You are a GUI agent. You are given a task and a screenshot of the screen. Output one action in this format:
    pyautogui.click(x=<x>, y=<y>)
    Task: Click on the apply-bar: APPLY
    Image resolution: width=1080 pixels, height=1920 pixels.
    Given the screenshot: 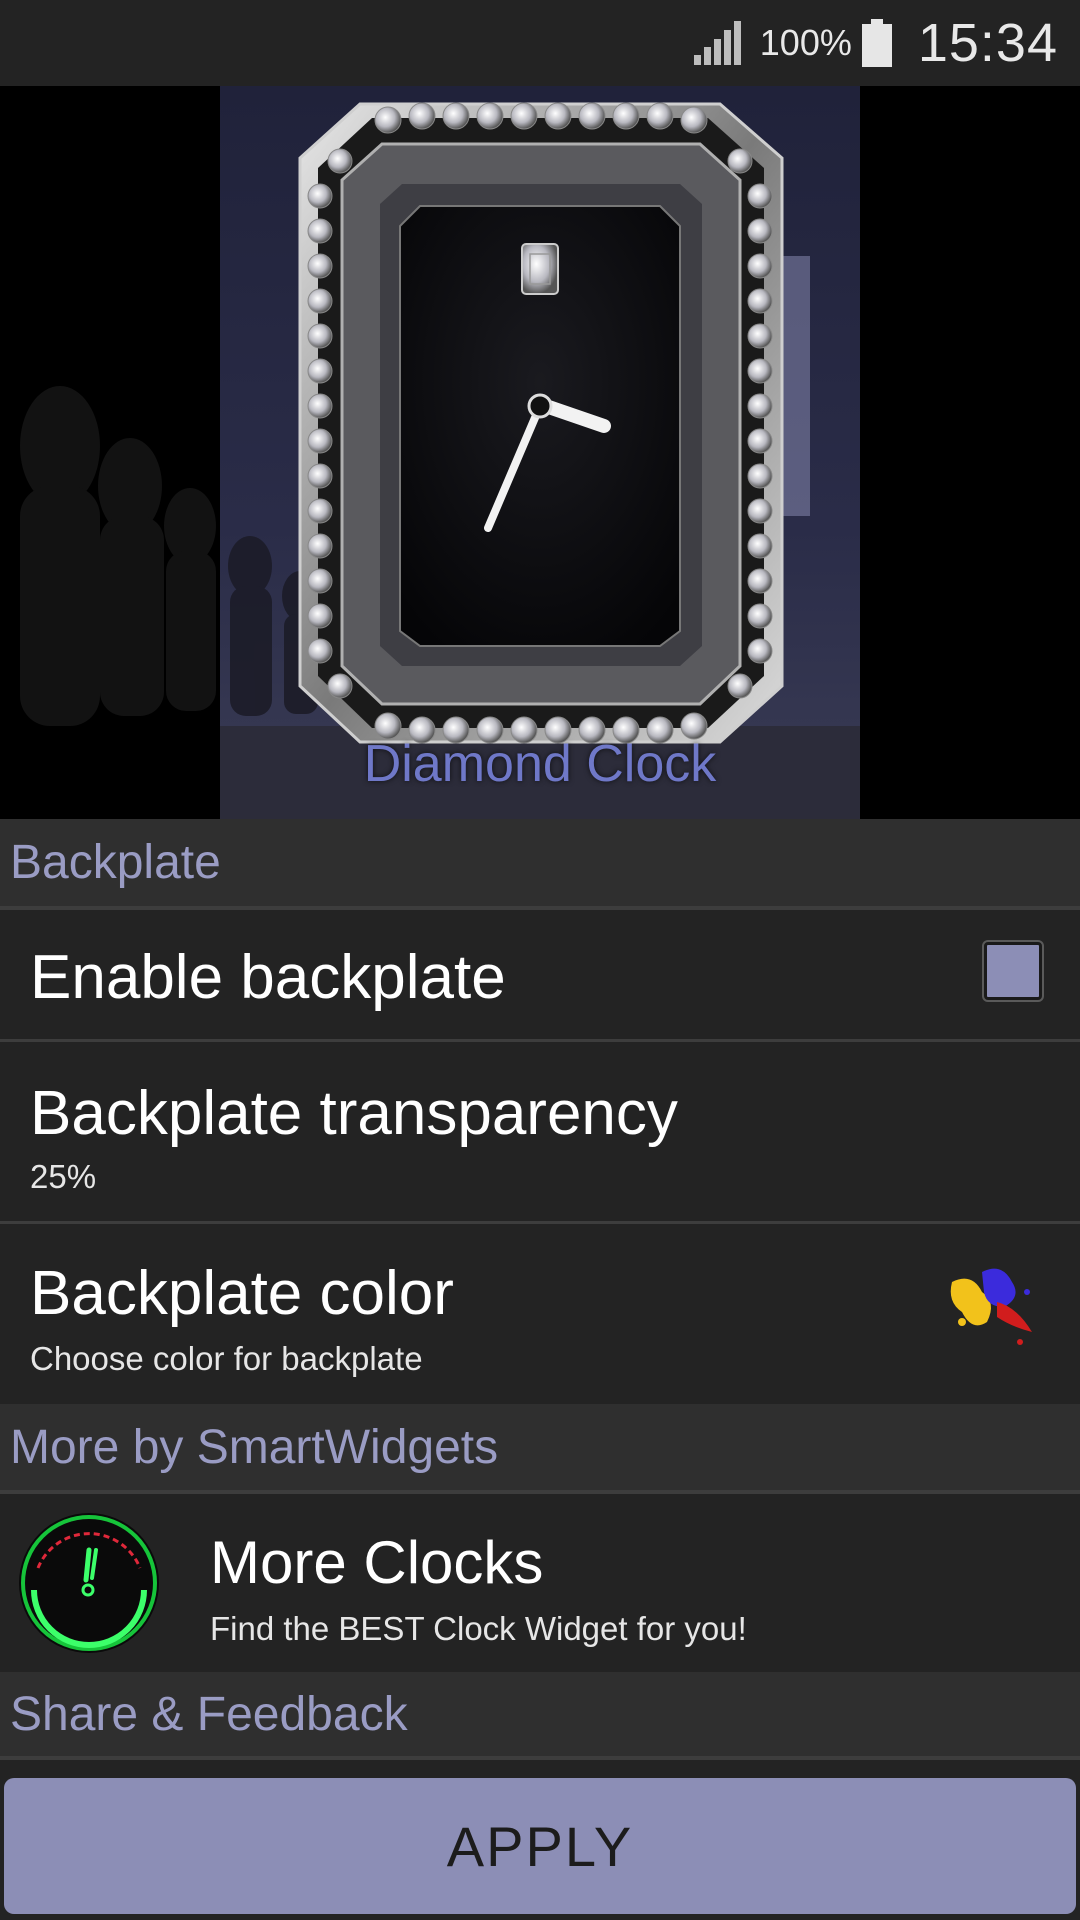 What is the action you would take?
    pyautogui.click(x=540, y=1840)
    